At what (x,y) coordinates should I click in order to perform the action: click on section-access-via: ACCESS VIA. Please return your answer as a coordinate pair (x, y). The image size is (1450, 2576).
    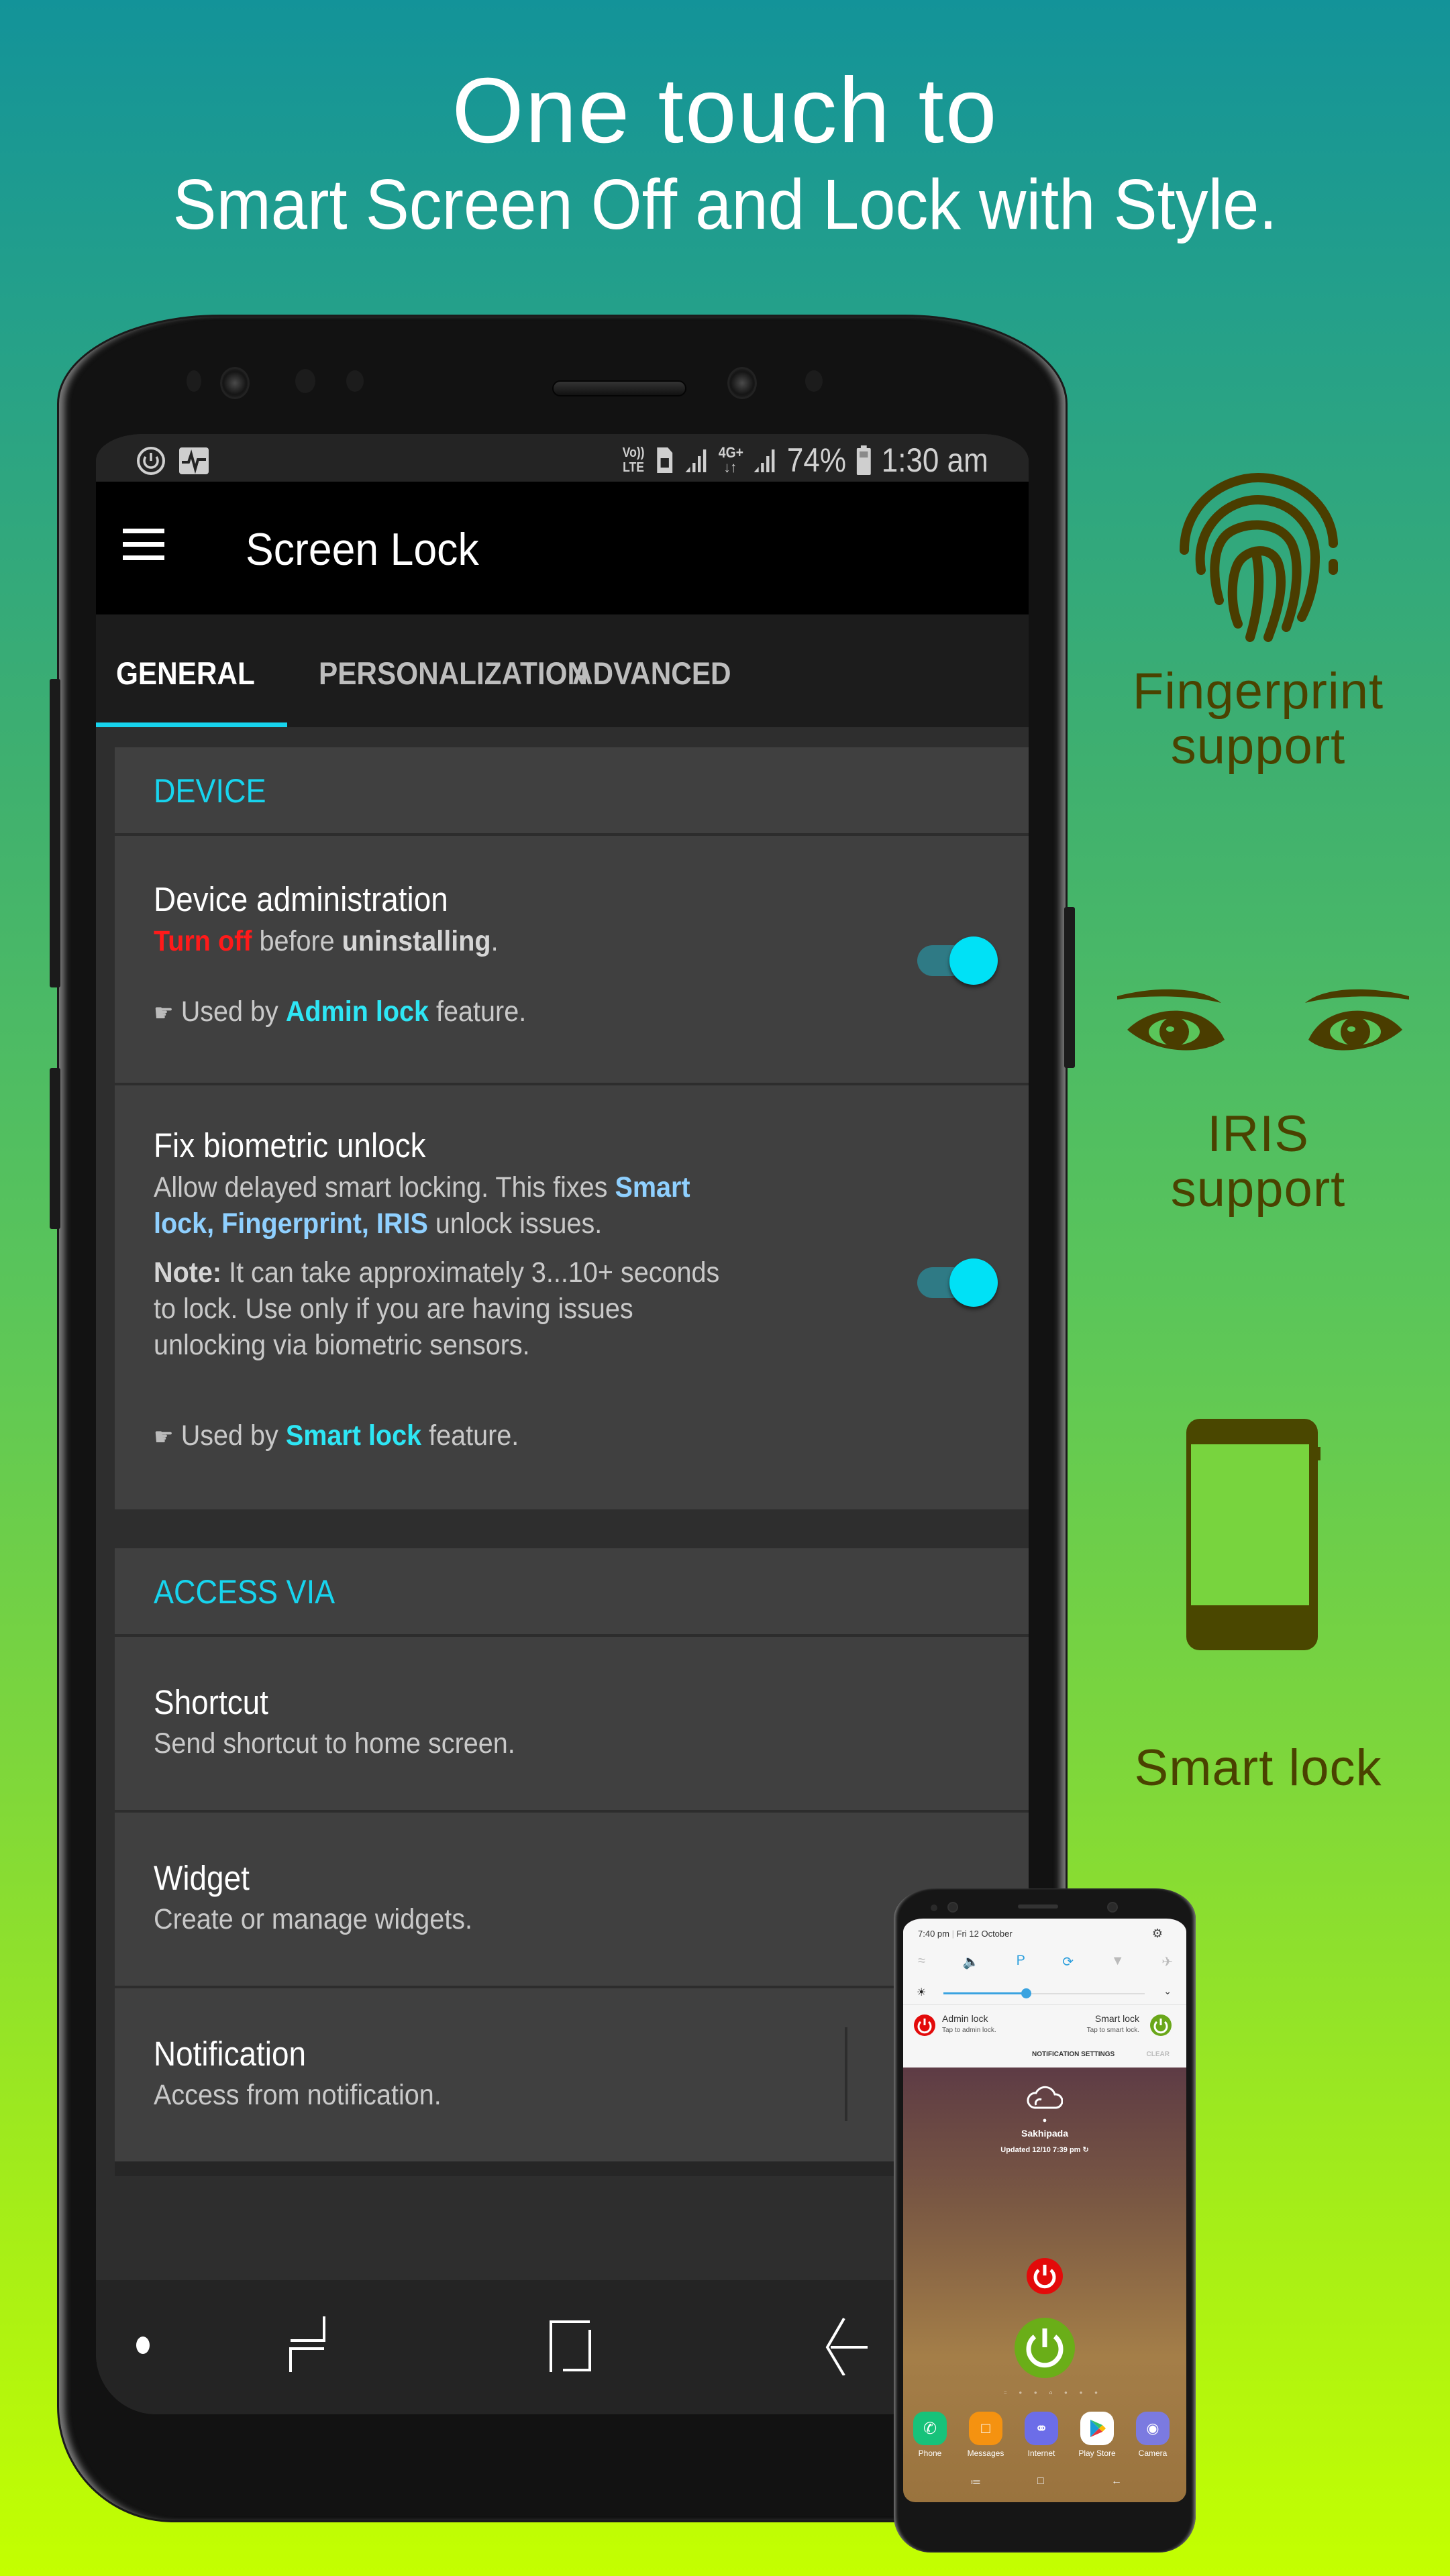
    Looking at the image, I should click on (572, 1591).